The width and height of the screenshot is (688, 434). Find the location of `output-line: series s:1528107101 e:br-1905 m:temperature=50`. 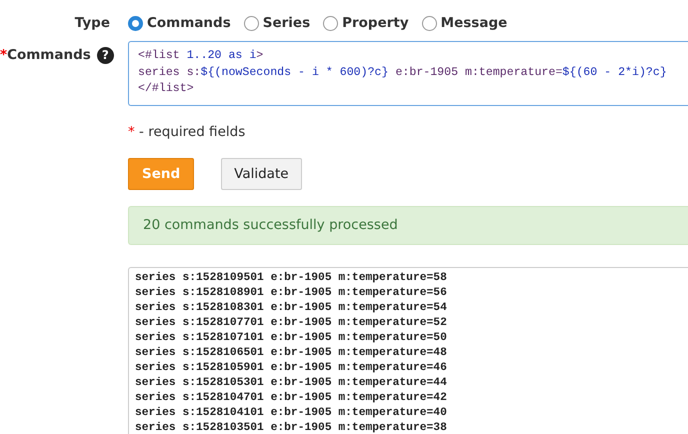

output-line: series s:1528107101 e:br-1905 m:temperature=50 is located at coordinates (291, 338).